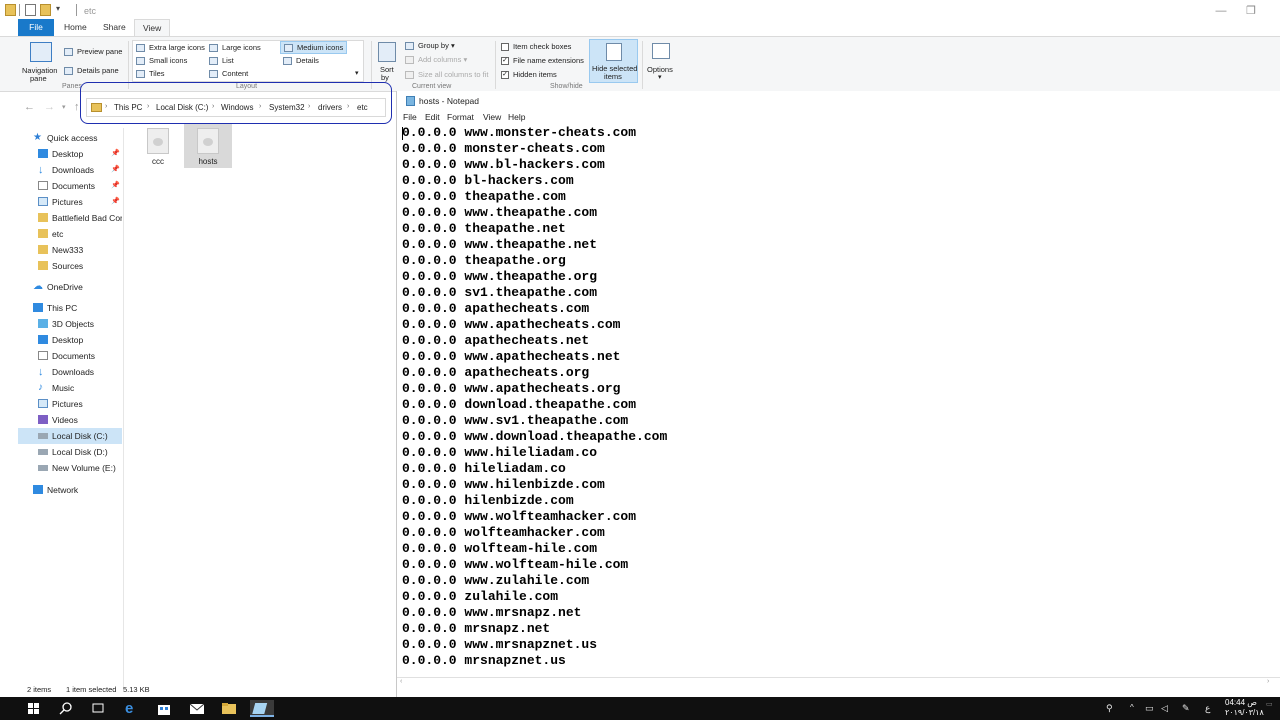 The image size is (1280, 720). Describe the element at coordinates (114, 28) in the screenshot. I see `tab-share: Share` at that location.